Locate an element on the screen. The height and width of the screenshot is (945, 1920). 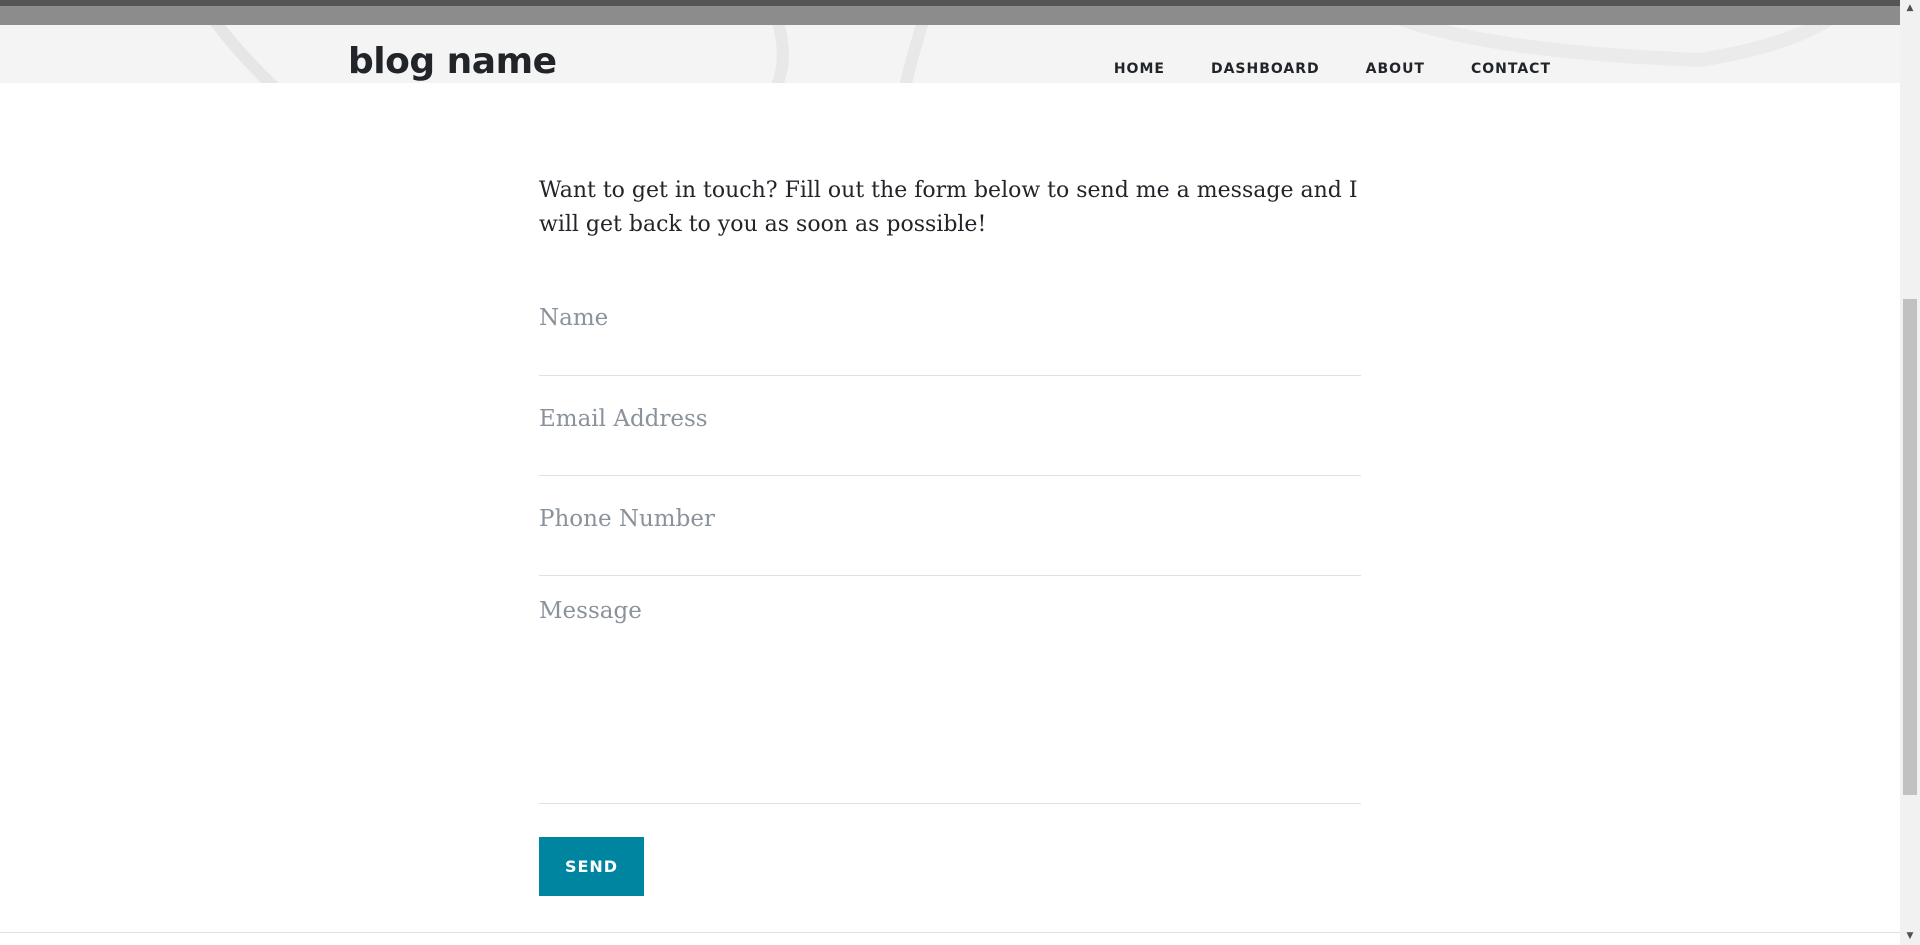
scrollbar-thumb is located at coordinates (1910, 547).